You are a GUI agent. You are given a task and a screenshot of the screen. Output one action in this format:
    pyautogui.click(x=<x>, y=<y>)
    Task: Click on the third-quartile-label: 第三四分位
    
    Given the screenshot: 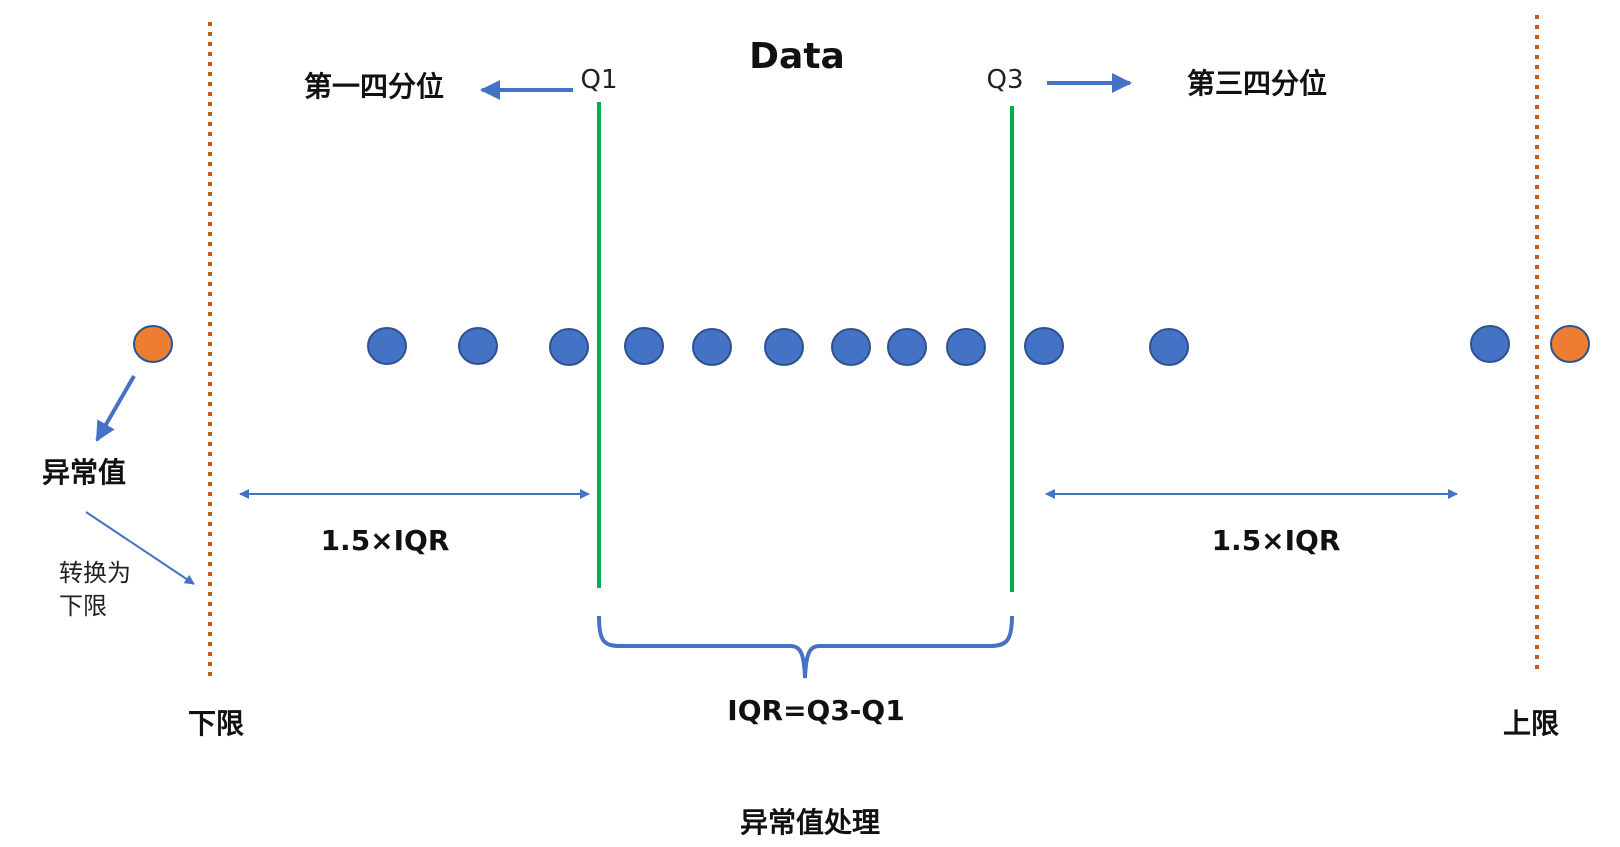 What is the action you would take?
    pyautogui.click(x=1257, y=83)
    